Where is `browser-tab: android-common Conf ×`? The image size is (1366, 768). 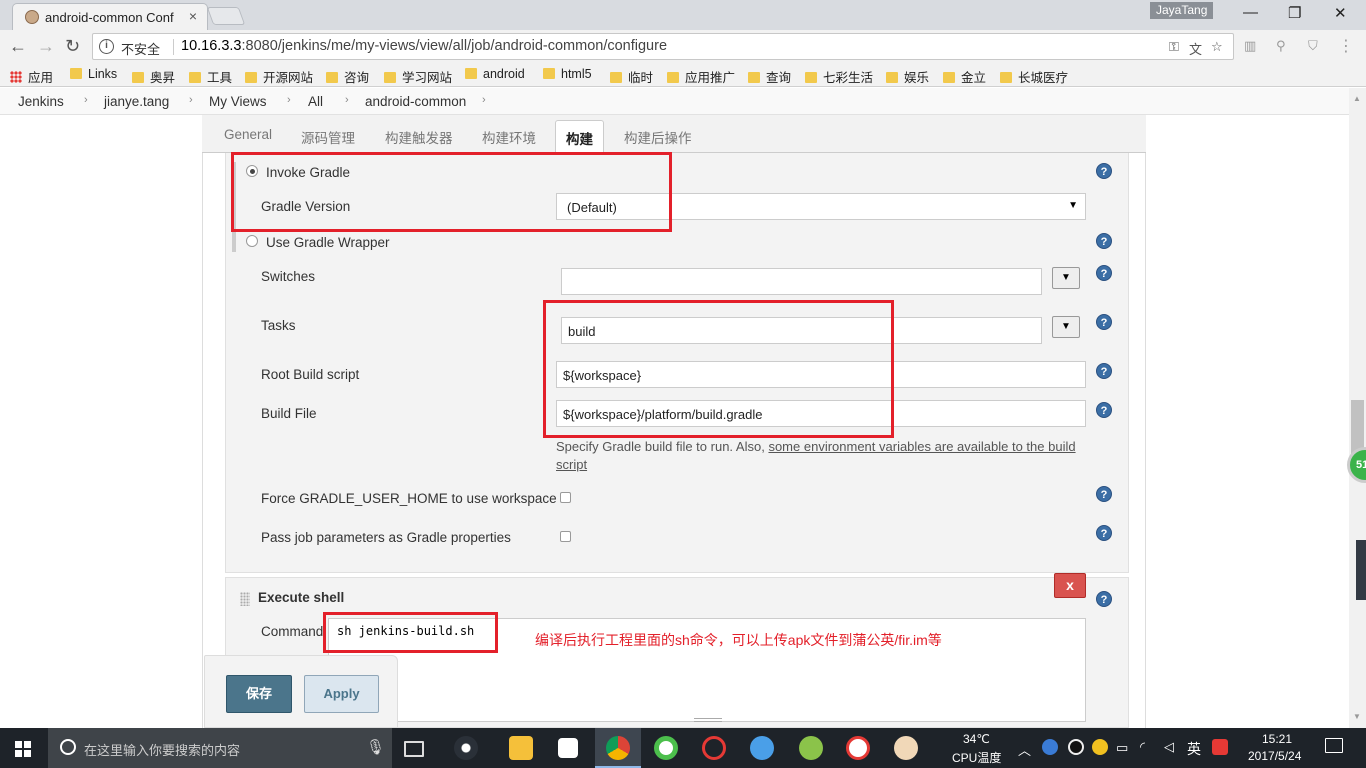 browser-tab: android-common Conf × is located at coordinates (110, 16).